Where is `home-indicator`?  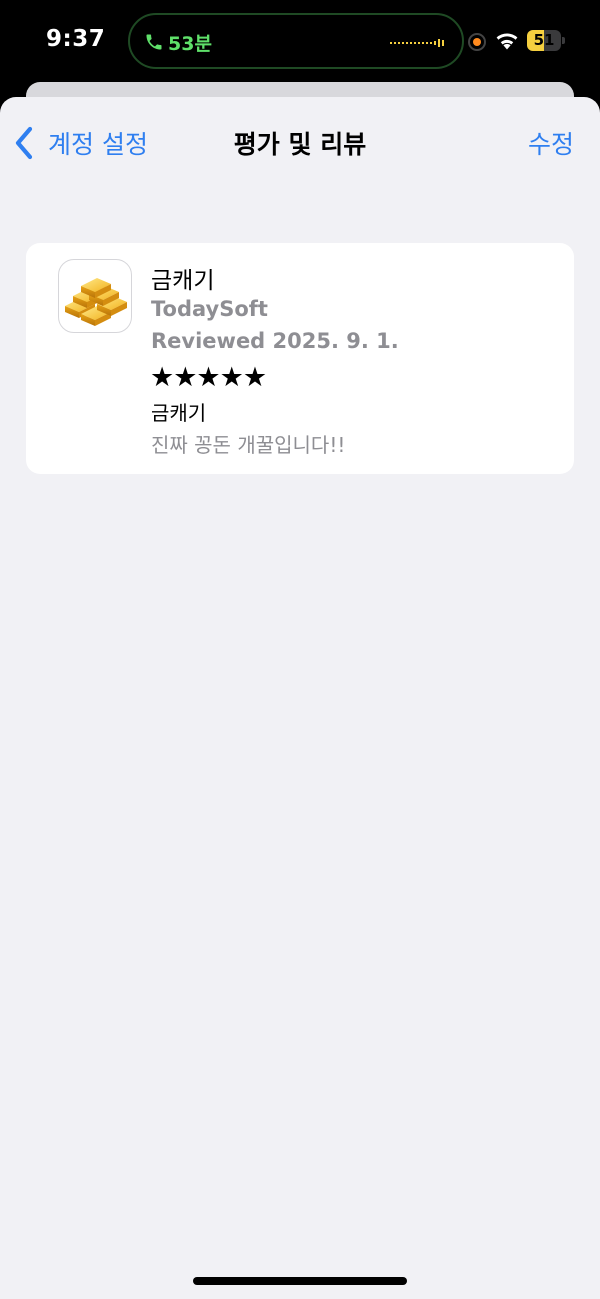
home-indicator is located at coordinates (300, 1281).